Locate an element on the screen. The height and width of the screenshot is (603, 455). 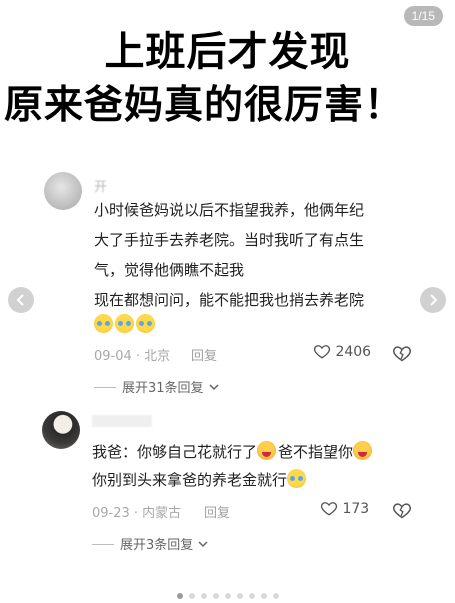
comment-text-part: 我爸：你够自己花就行了 is located at coordinates (175, 452).